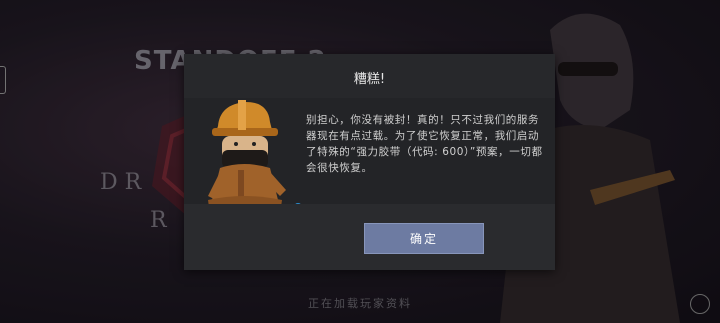 The height and width of the screenshot is (323, 720). What do you see at coordinates (369, 79) in the screenshot?
I see `dialog-title: 糟糕!` at bounding box center [369, 79].